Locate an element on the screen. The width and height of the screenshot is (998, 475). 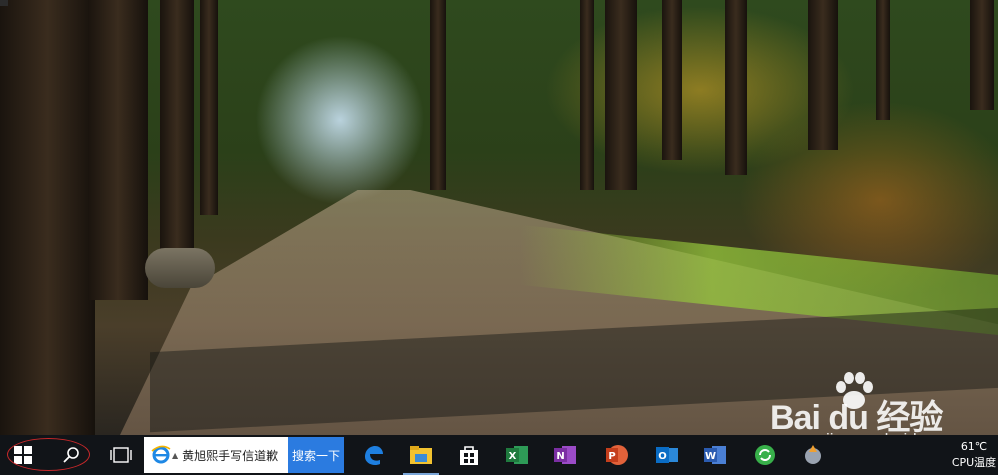
svg-text: N is located at coordinates (560, 456).